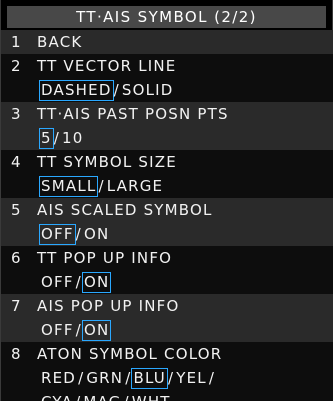 The height and width of the screenshot is (401, 333). What do you see at coordinates (16, 42) in the screenshot?
I see `item-number: 1` at bounding box center [16, 42].